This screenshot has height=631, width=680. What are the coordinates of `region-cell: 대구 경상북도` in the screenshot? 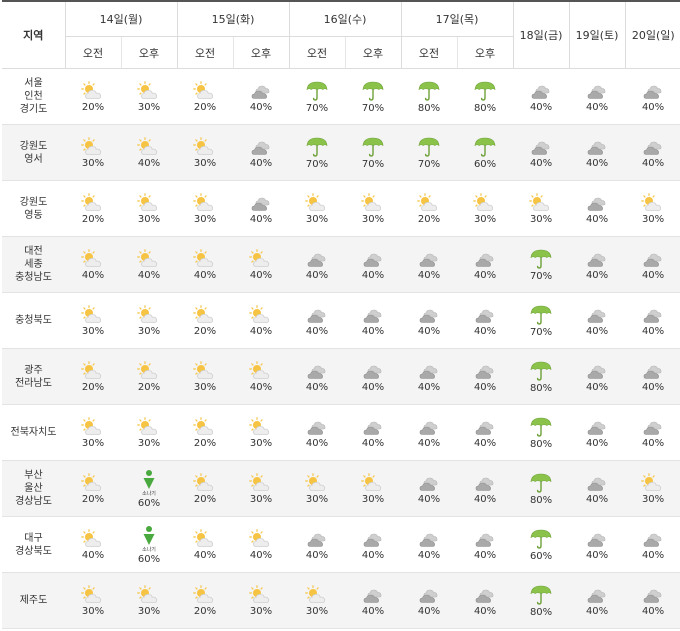 It's located at (33, 544).